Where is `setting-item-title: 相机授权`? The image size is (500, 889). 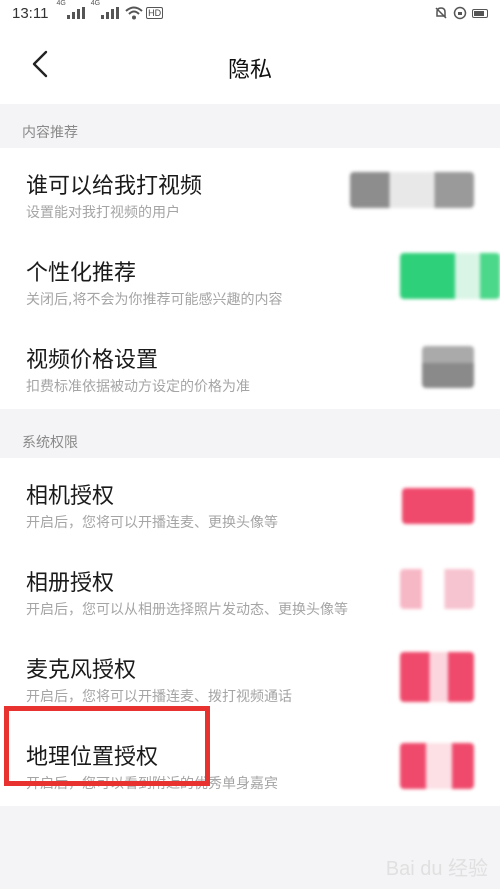
setting-item-title: 相机授权 is located at coordinates (70, 496).